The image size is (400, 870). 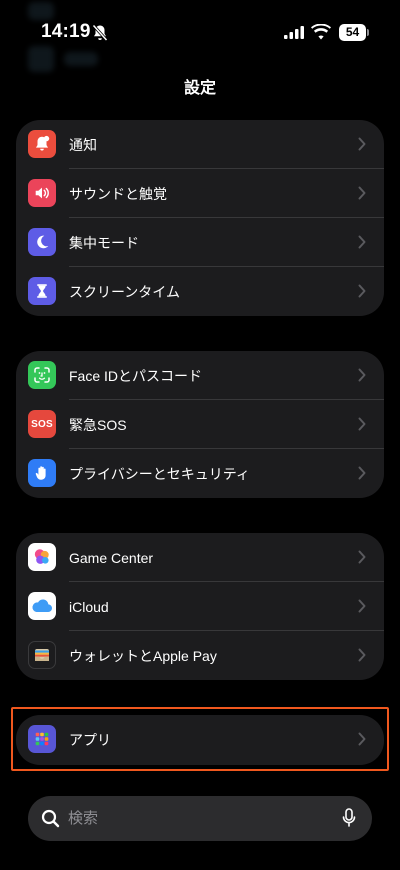 I want to click on faceid-icon, so click(x=42, y=375).